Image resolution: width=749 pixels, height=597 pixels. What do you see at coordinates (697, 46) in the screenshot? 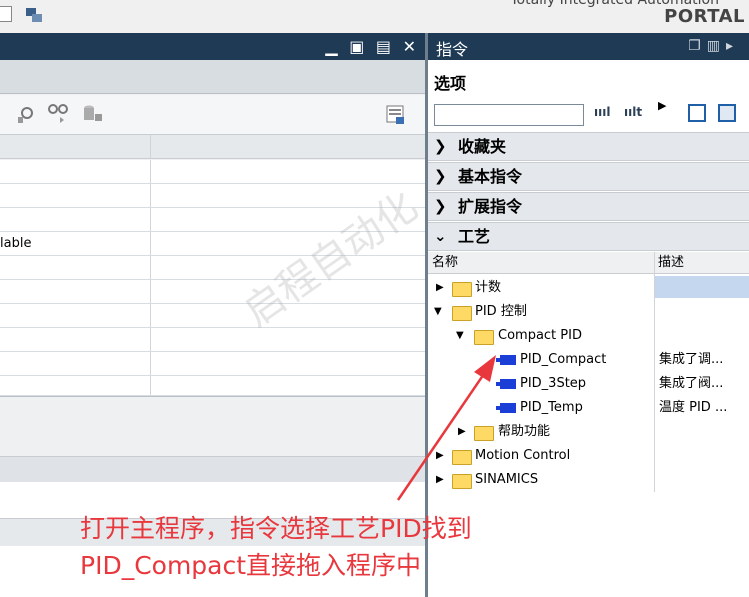
I see `float-icon: ❐` at bounding box center [697, 46].